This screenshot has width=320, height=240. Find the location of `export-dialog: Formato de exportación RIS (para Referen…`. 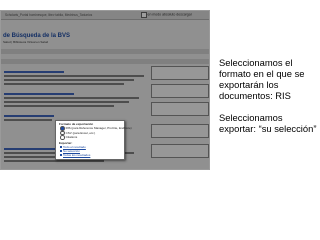

export-dialog: Formato de exportación RIS (para Referen… is located at coordinates (93, 140).